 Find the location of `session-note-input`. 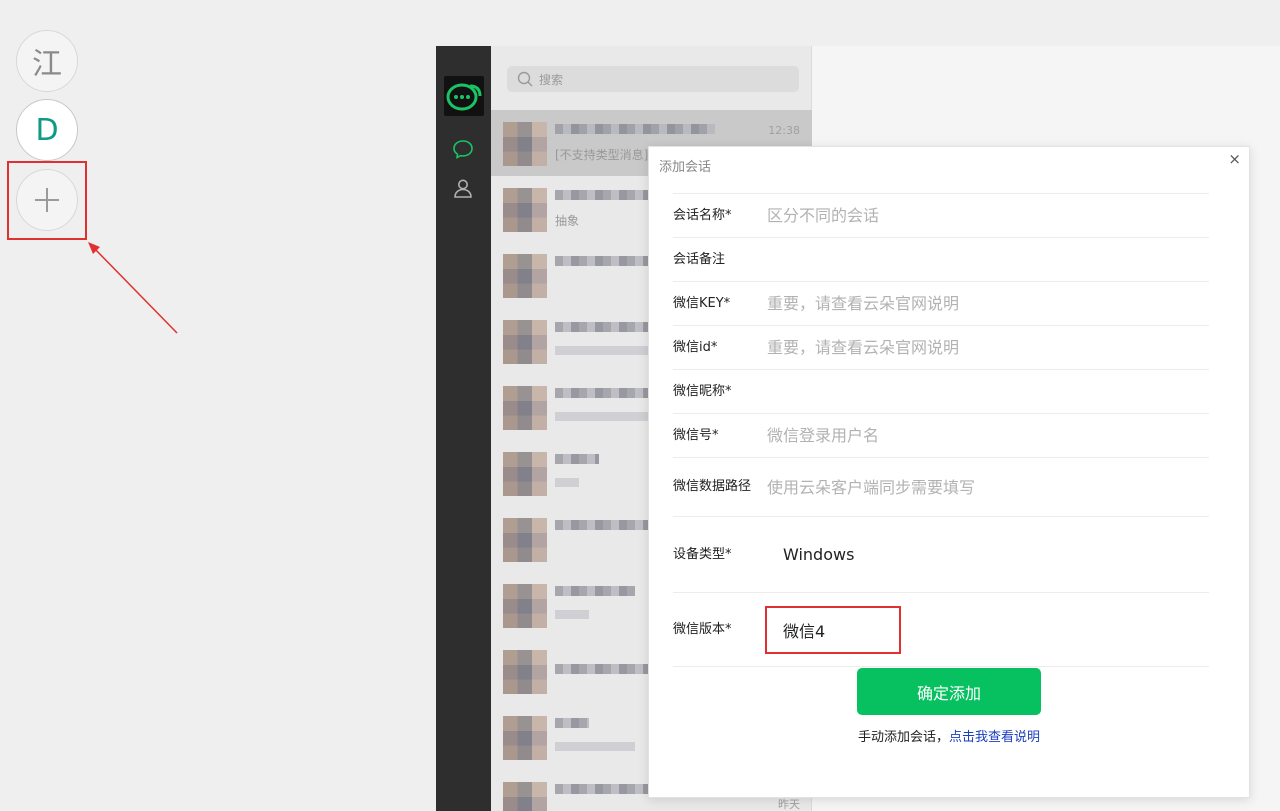

session-note-input is located at coordinates (988, 259).